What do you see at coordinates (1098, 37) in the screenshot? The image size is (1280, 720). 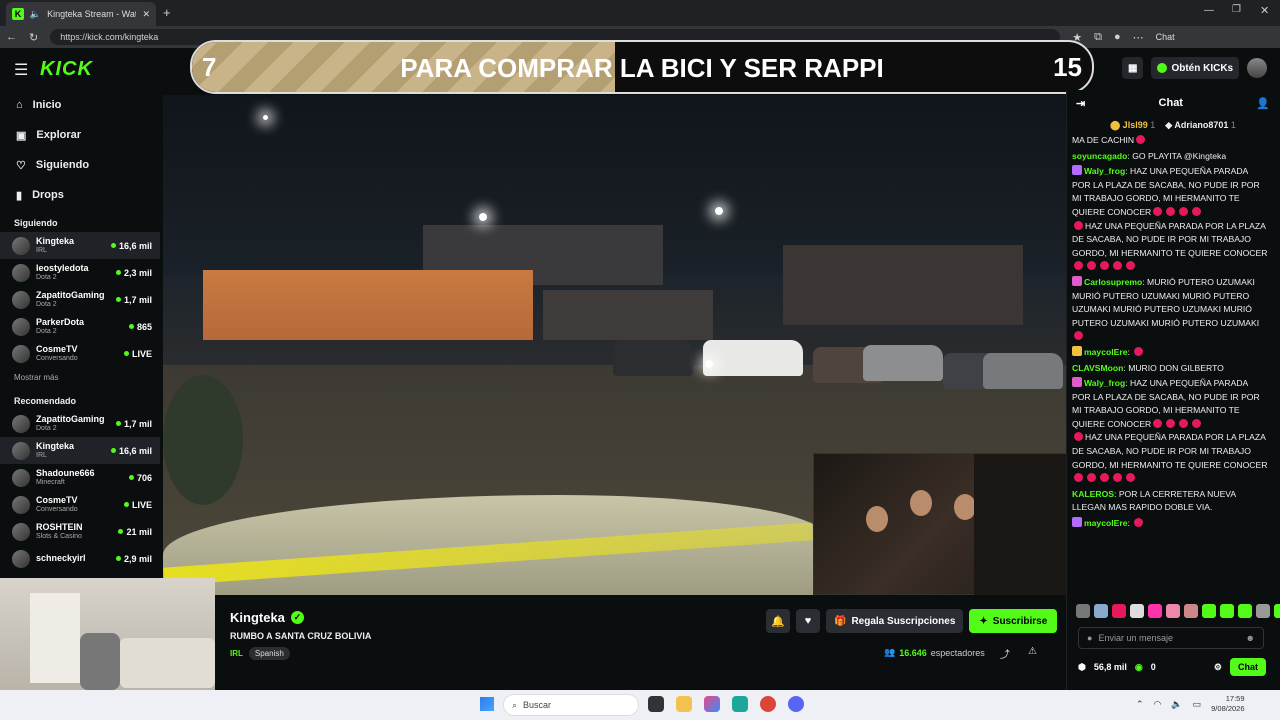 I see `extensions-icon: ⧉` at bounding box center [1098, 37].